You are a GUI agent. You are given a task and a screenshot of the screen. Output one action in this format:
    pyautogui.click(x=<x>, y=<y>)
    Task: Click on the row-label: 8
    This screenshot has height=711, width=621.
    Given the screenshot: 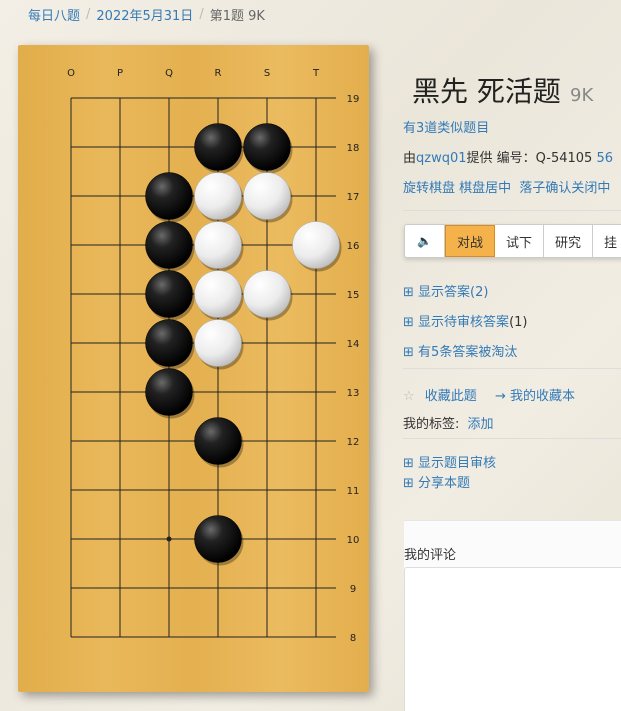 What is the action you would take?
    pyautogui.click(x=353, y=638)
    